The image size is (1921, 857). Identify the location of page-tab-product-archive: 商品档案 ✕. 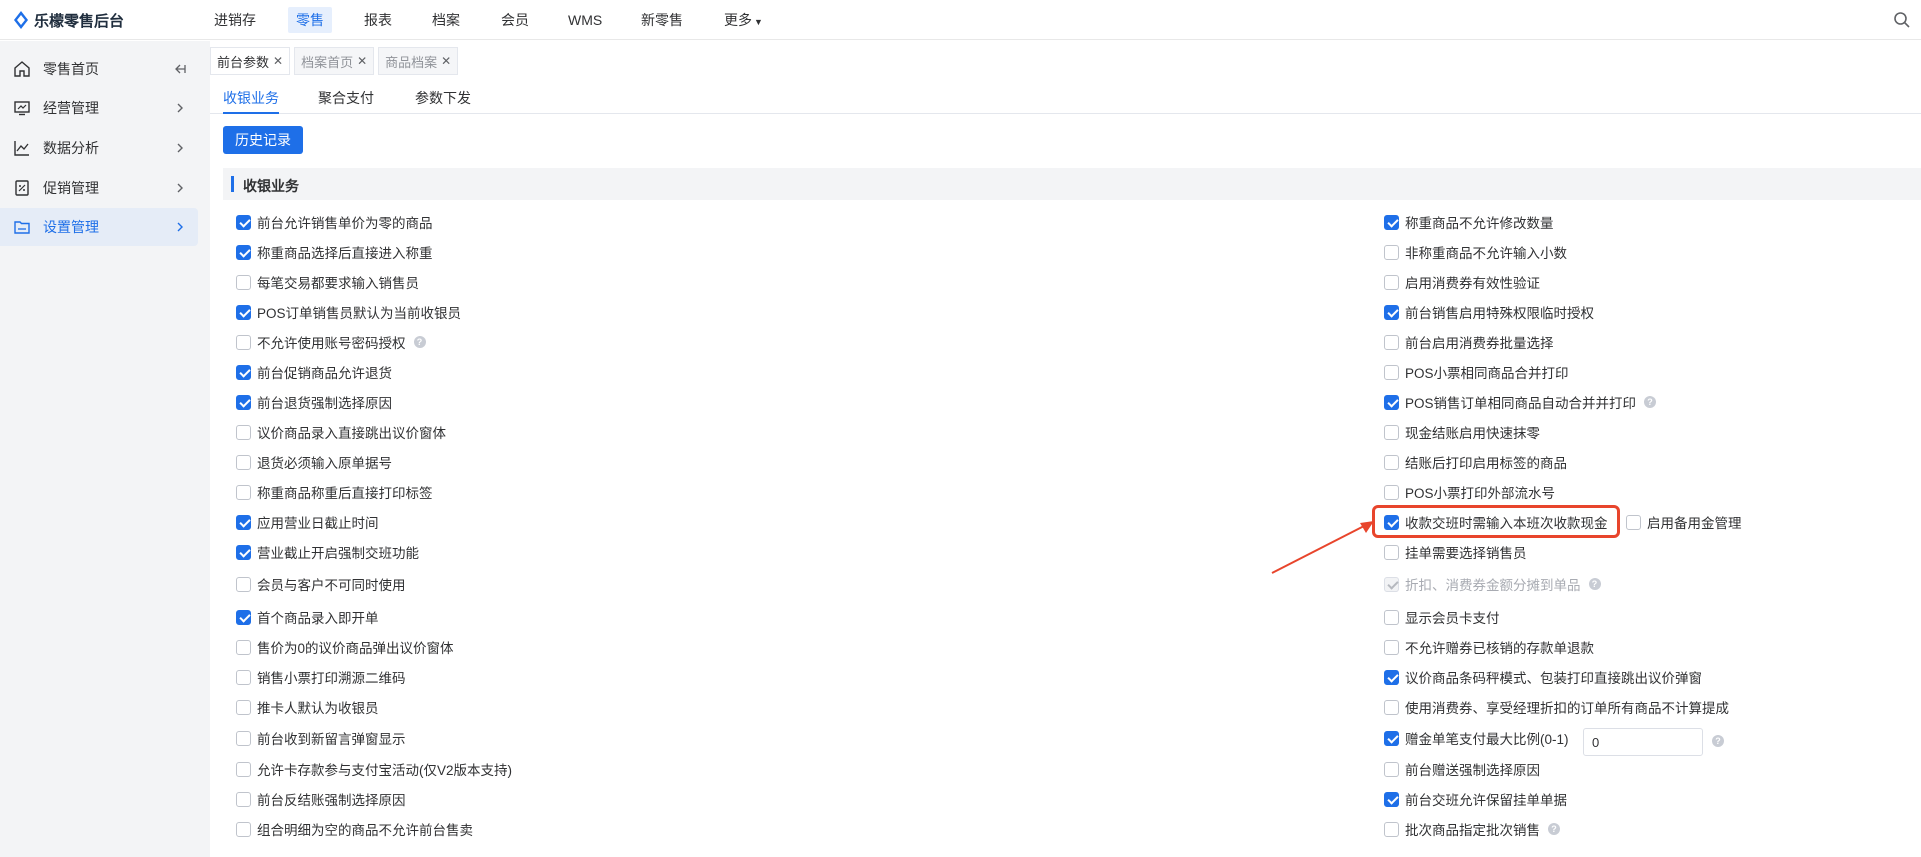
(418, 61).